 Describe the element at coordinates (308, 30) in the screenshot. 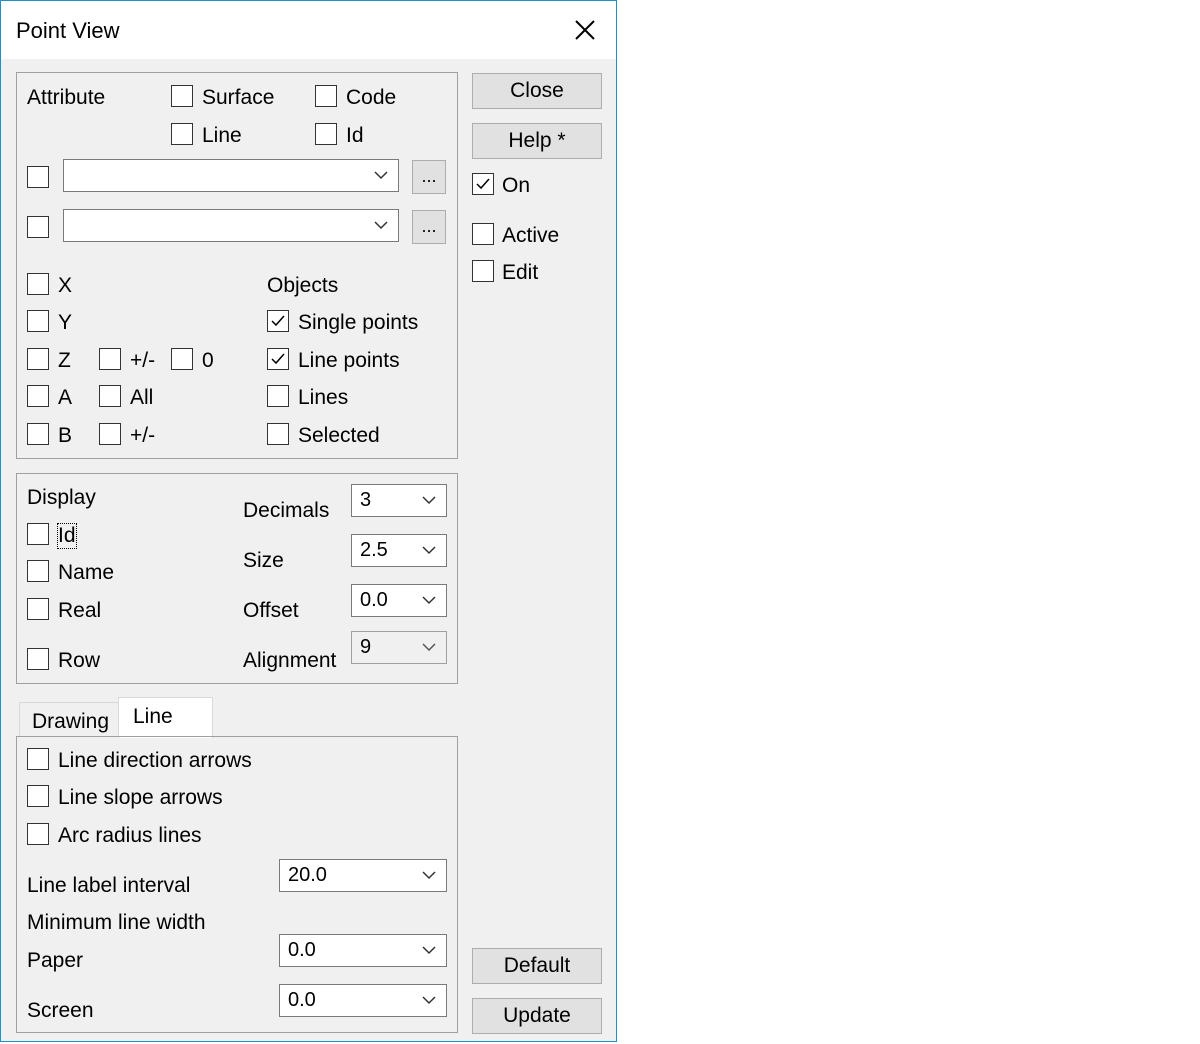

I see `title-bar: Point View` at that location.